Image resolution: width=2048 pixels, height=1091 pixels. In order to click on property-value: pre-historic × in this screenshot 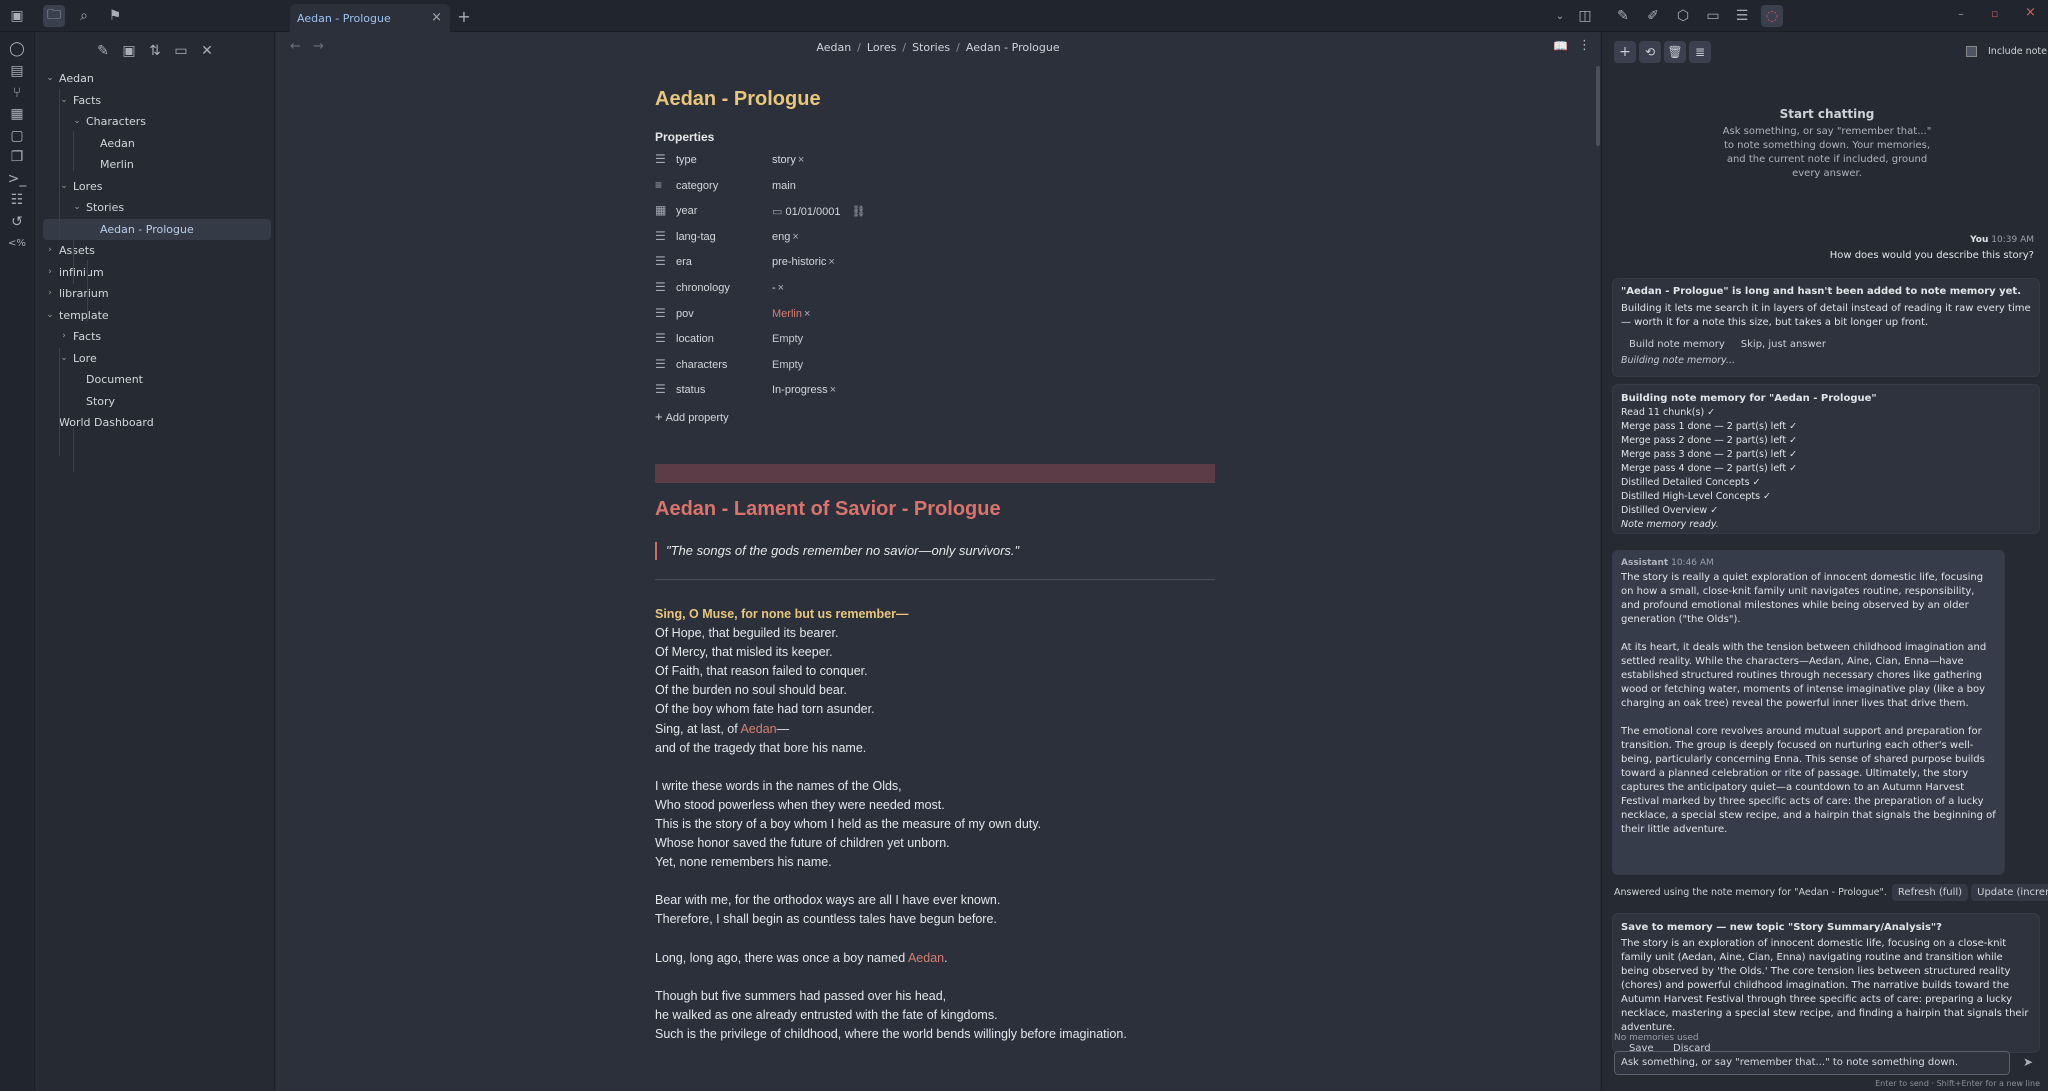, I will do `click(803, 262)`.